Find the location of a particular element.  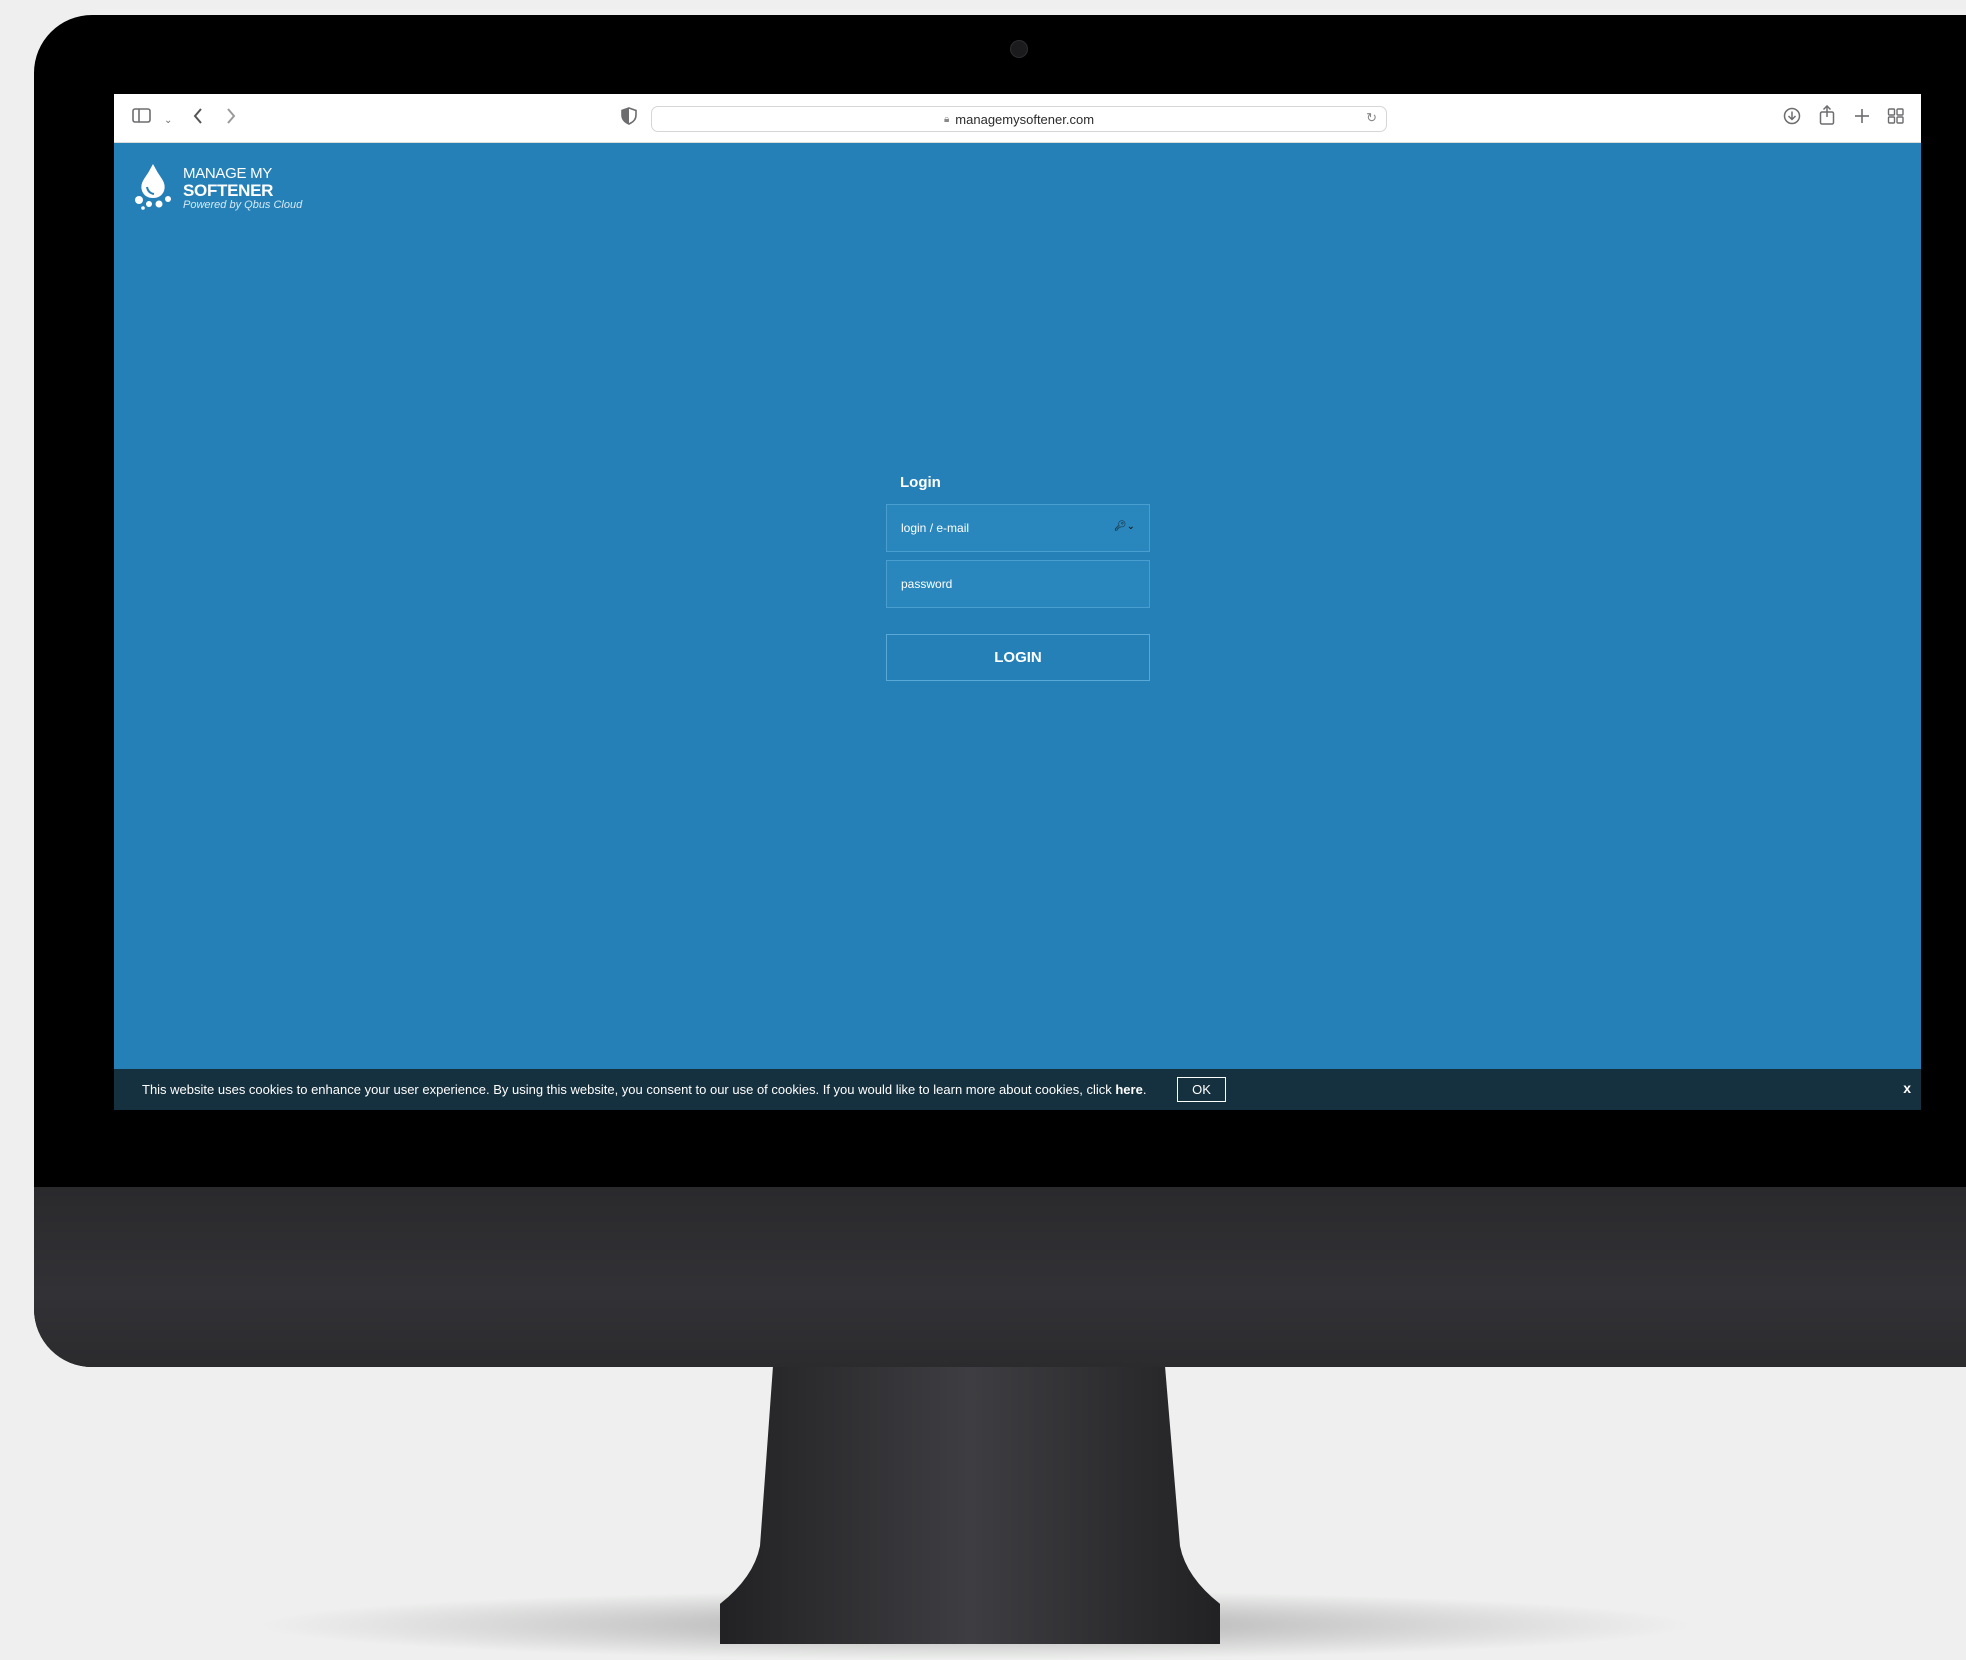

cookie-learn-more-link: here is located at coordinates (1128, 1089).